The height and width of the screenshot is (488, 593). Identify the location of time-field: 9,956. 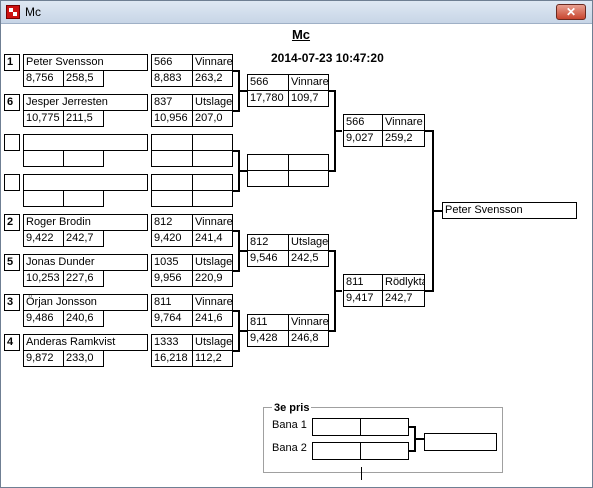
(172, 278).